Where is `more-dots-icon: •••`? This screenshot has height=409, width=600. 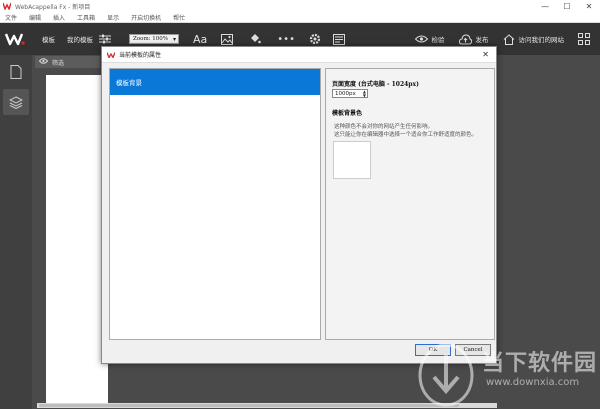
more-dots-icon: ••• is located at coordinates (286, 39).